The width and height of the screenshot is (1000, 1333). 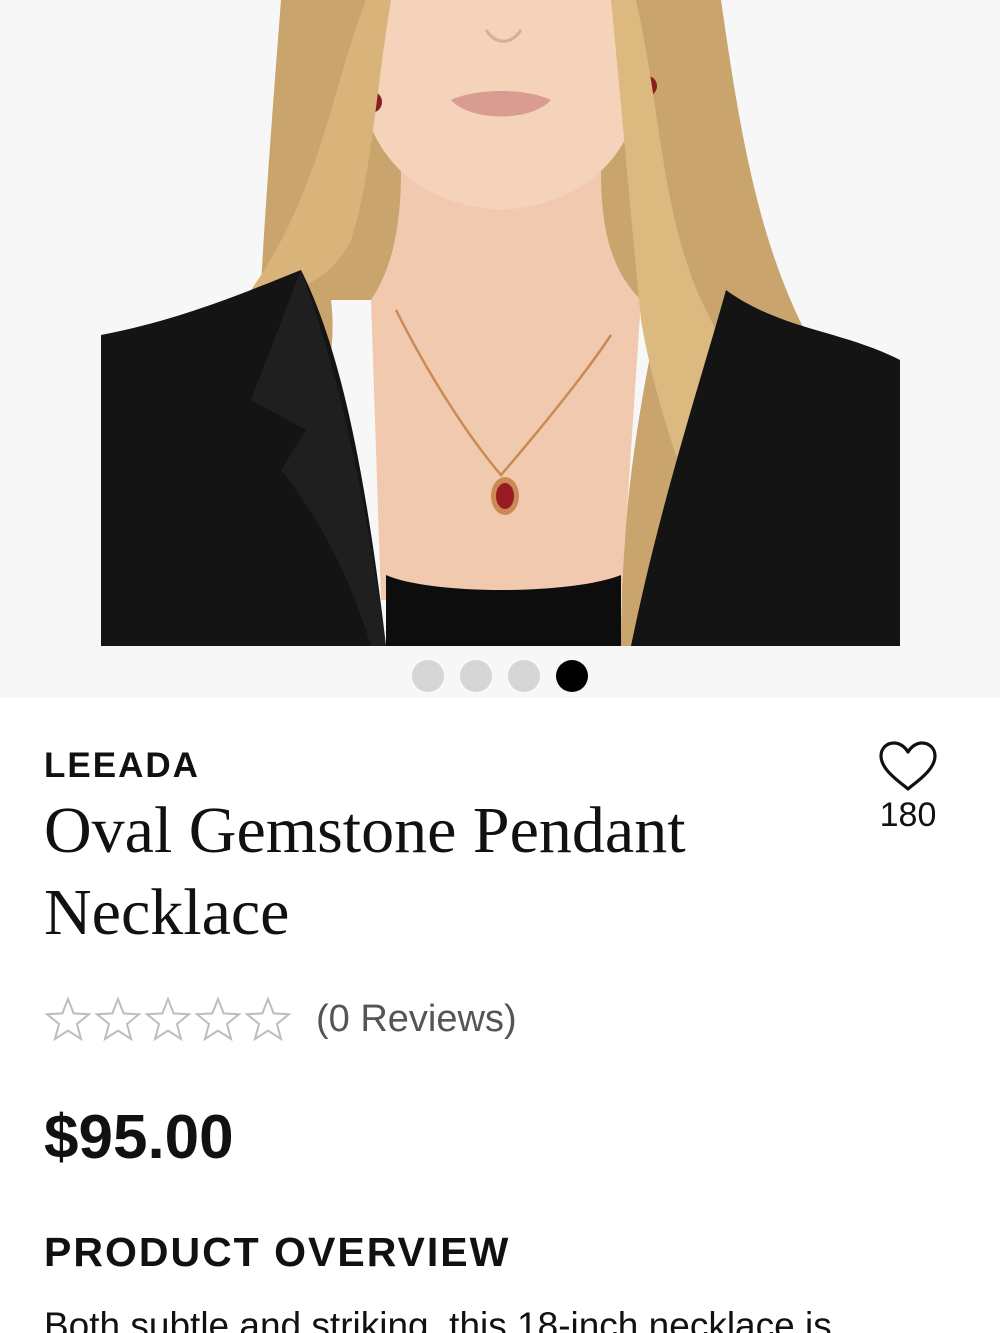 I want to click on carousel-dot-4-active, so click(x=572, y=676).